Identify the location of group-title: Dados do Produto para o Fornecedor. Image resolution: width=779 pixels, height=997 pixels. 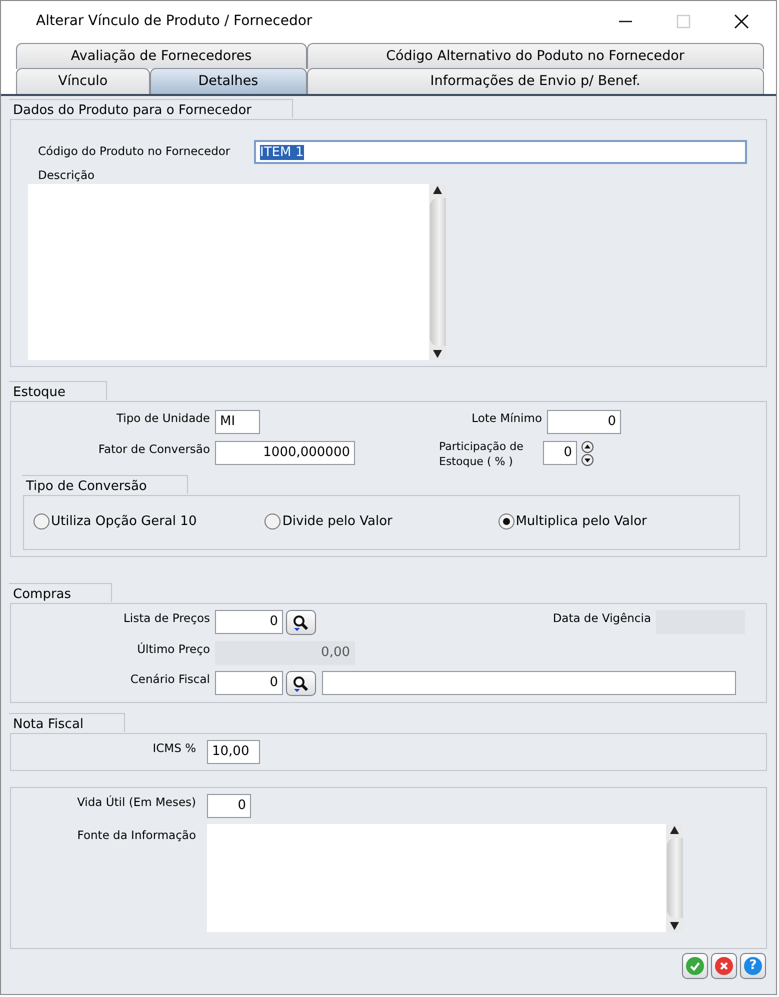
(150, 108).